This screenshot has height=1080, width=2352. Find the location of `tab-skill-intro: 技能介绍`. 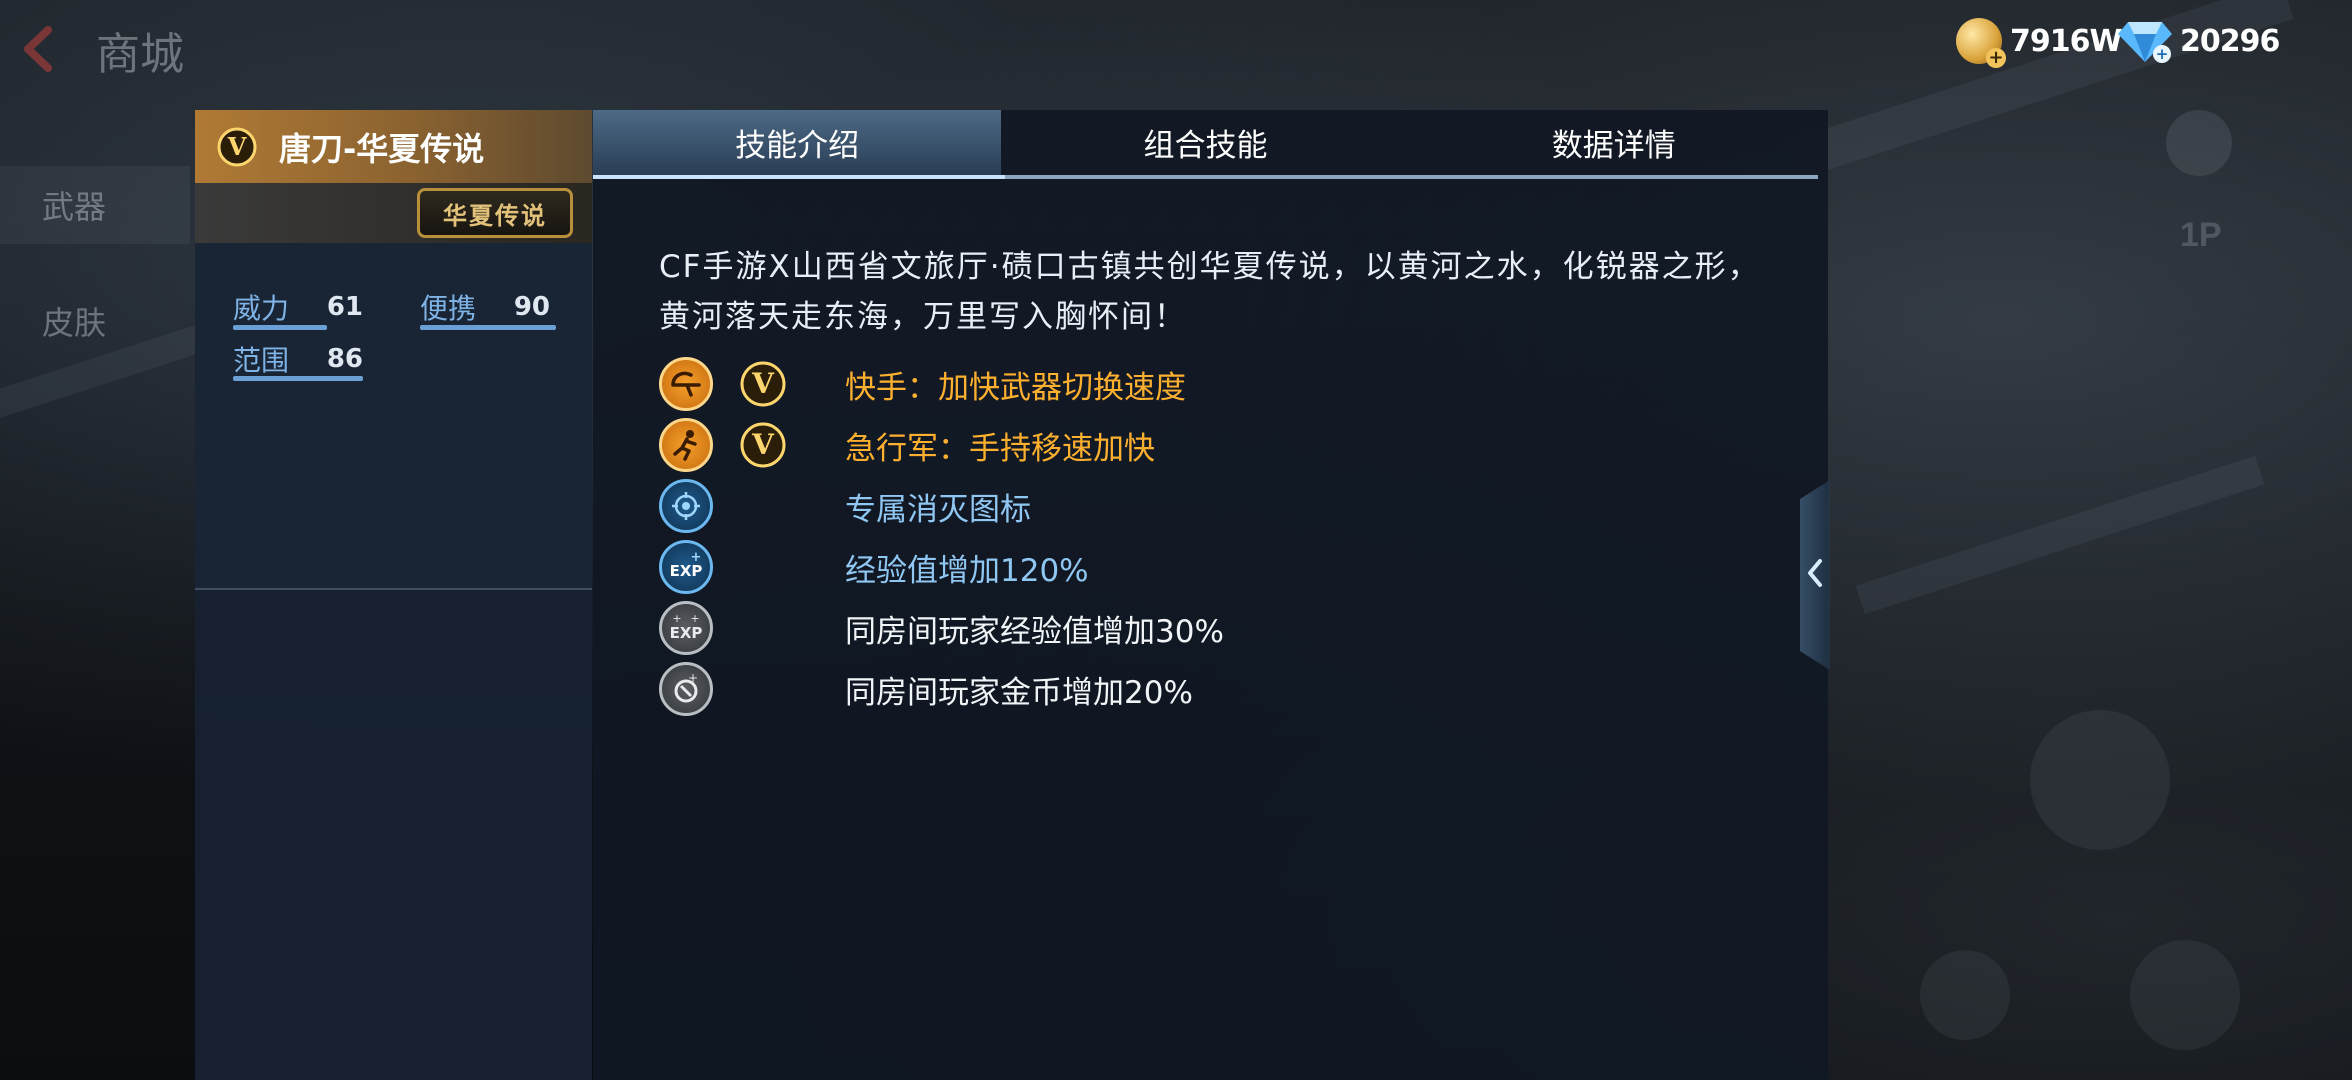

tab-skill-intro: 技能介绍 is located at coordinates (797, 142).